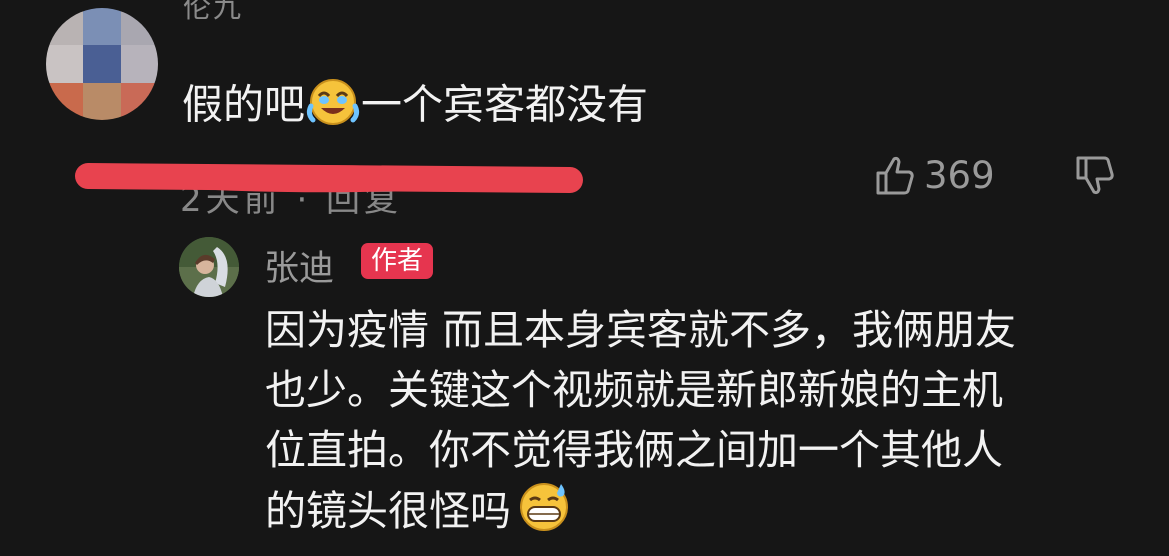 This screenshot has width=1169, height=556. Describe the element at coordinates (504, 104) in the screenshot. I see `comment-text-part-2: 一个宾客都没有` at that location.